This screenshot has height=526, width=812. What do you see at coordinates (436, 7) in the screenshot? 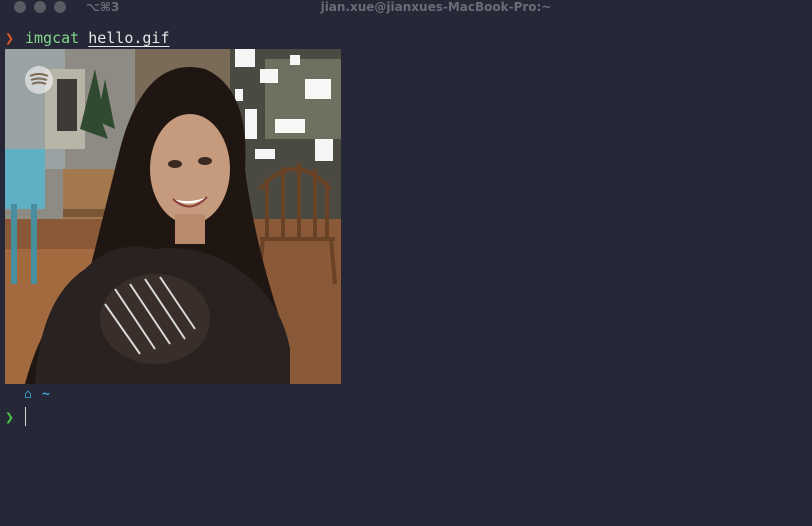
I see `window-title: jian.xue@jianxues-MacBook-Pro:~` at bounding box center [436, 7].